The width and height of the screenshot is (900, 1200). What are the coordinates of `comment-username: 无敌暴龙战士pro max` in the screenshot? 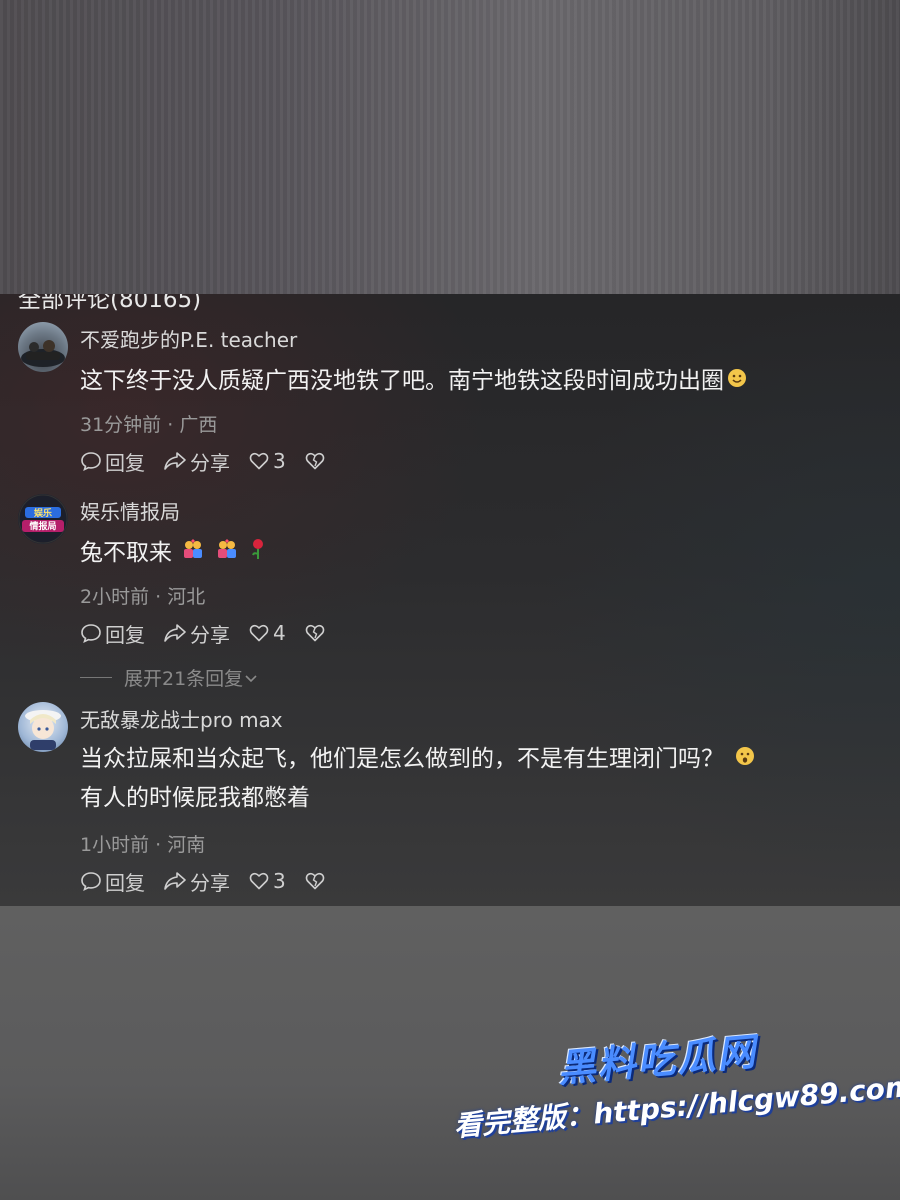 It's located at (181, 718).